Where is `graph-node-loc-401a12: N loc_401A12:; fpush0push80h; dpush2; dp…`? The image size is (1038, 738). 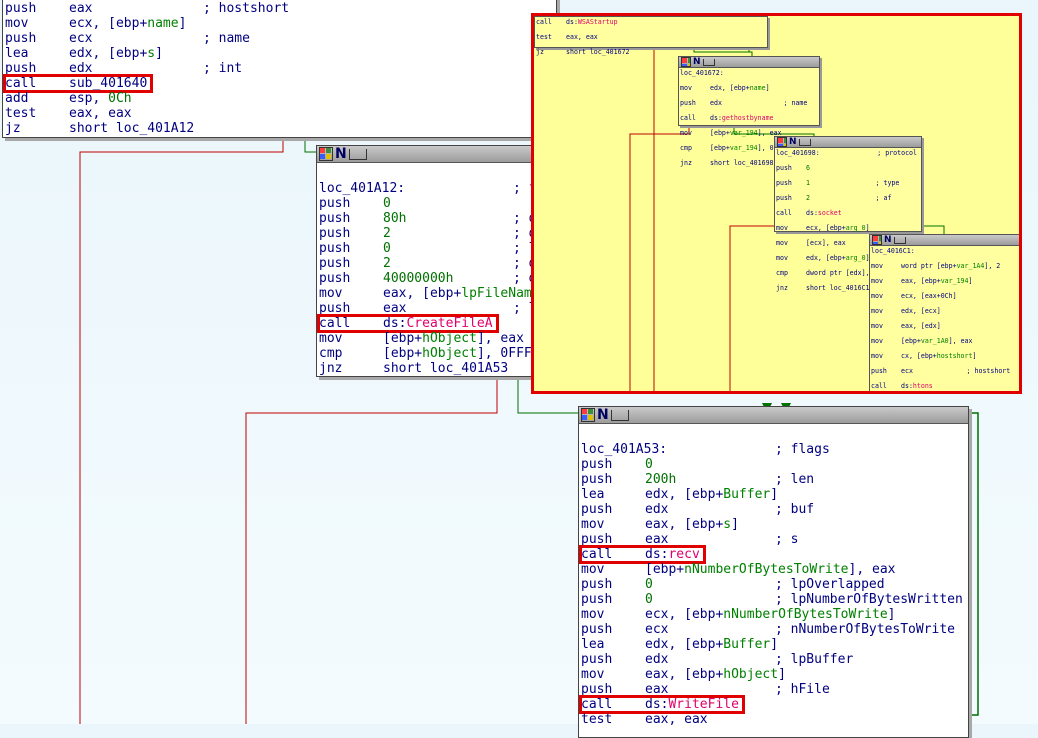 graph-node-loc-401a12: N loc_401A12:; fpush0push80h; dpush2; dp… is located at coordinates (424, 261).